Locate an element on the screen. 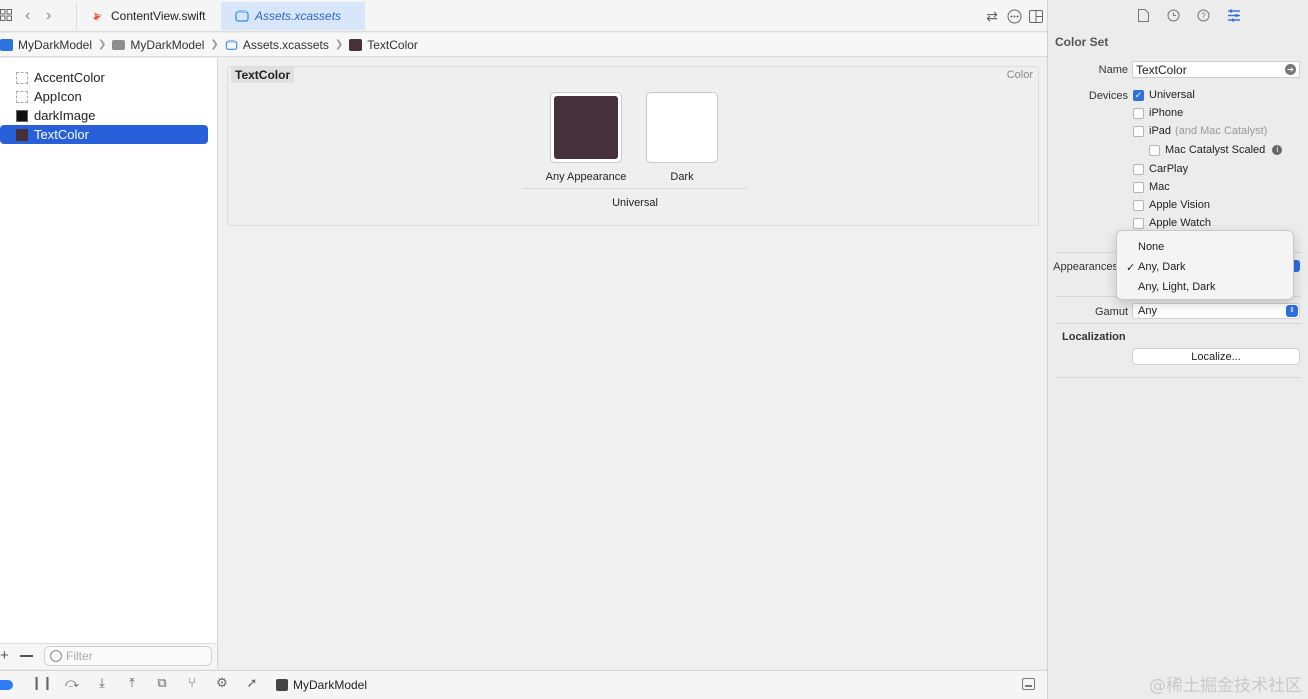 This screenshot has height=699, width=1308. devices-label: Devices is located at coordinates (1108, 96).